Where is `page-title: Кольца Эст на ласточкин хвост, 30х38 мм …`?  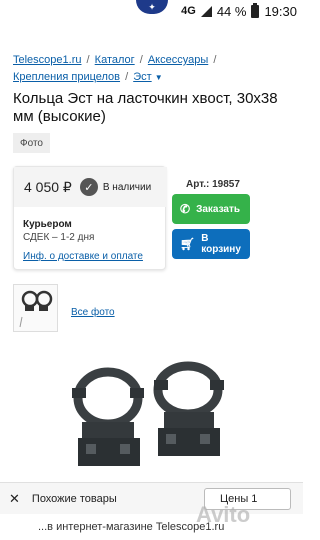
page-title: Кольца Эст на ласточкин хвост, 30х38 мм … is located at coordinates (145, 107).